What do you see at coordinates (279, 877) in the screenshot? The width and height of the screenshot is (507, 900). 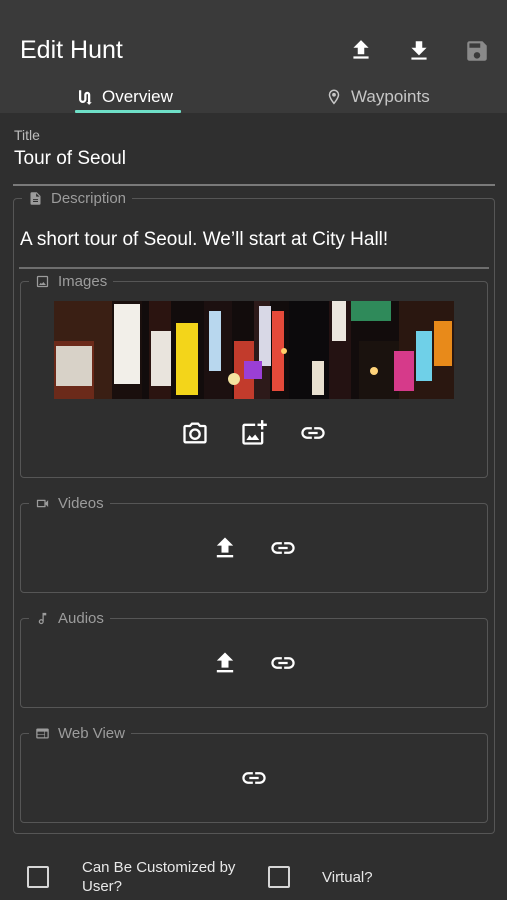 I see `virtual-checkbox` at bounding box center [279, 877].